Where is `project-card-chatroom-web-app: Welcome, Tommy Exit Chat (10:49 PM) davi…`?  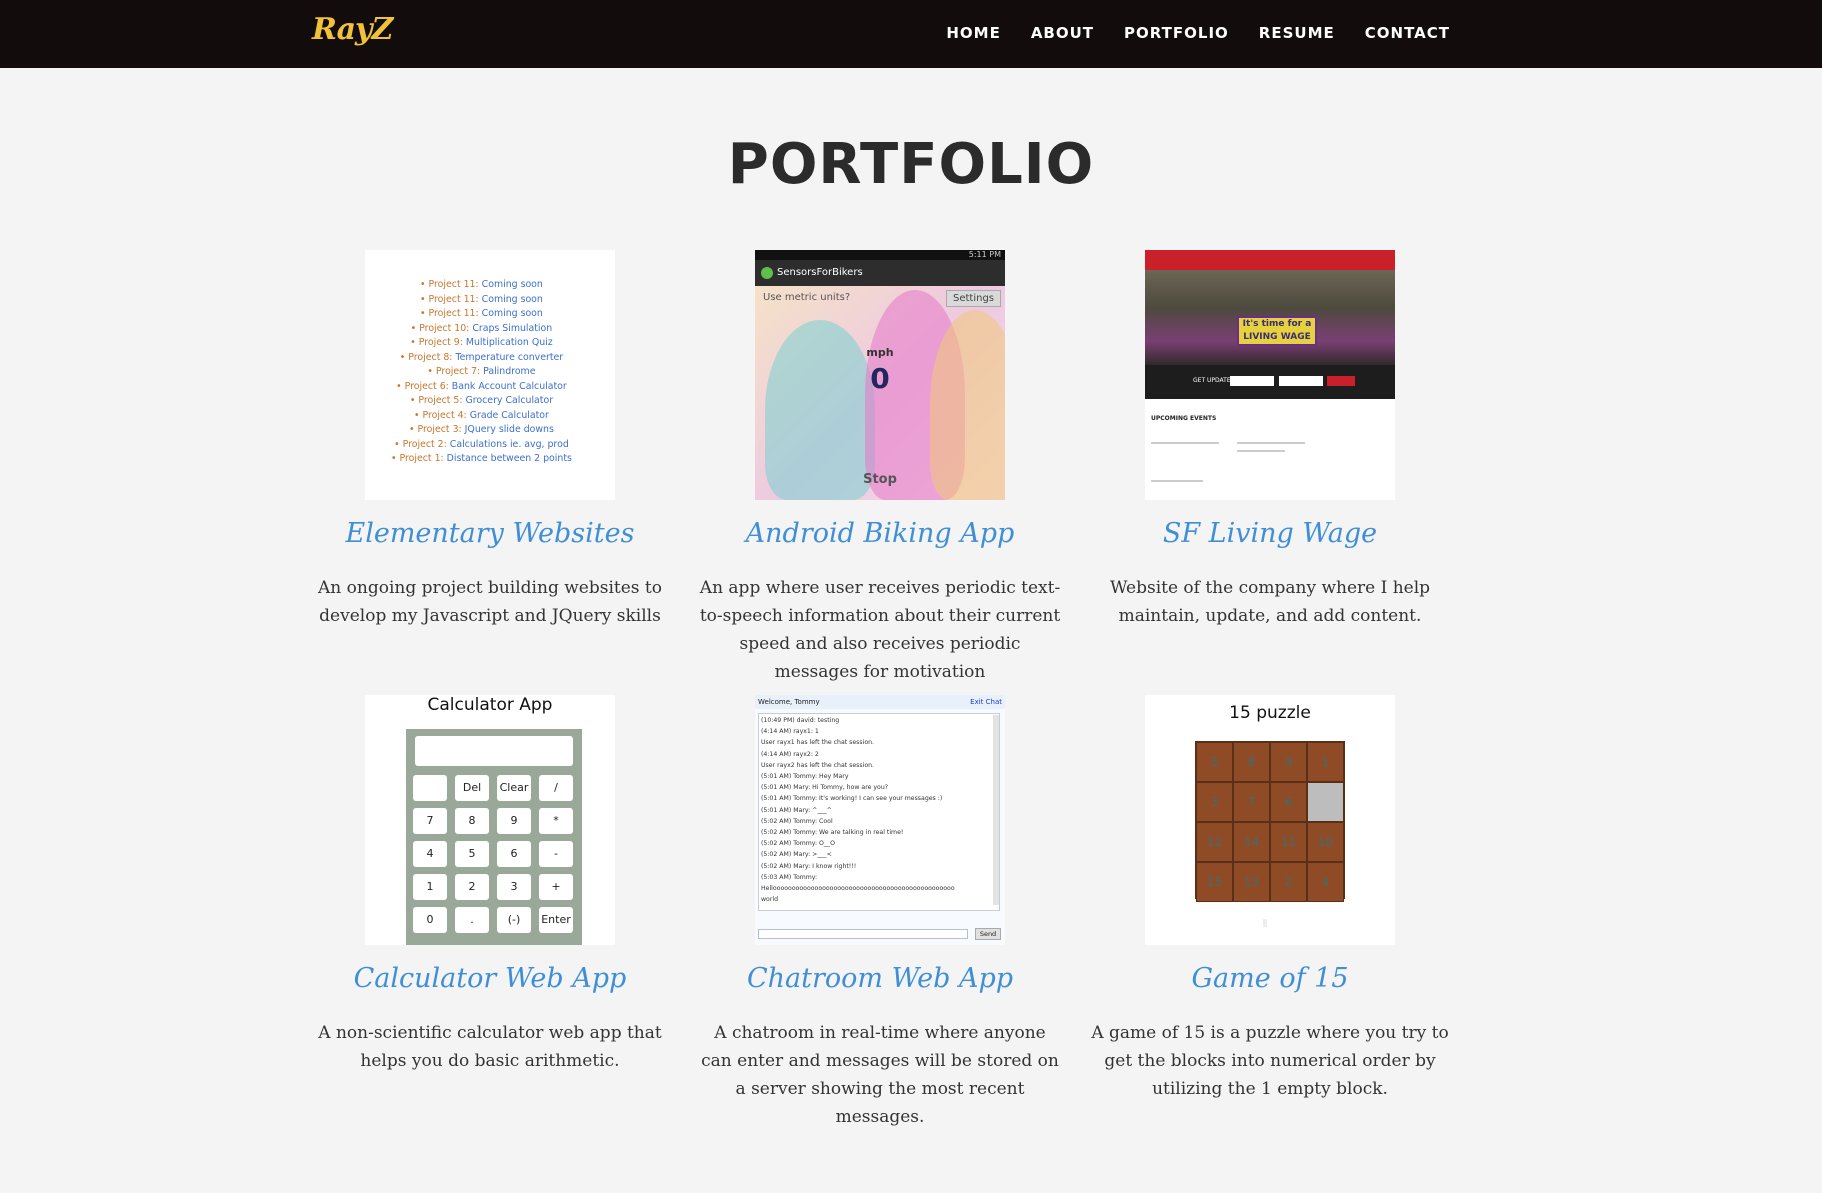 project-card-chatroom-web-app: Welcome, Tommy Exit Chat (10:49 PM) davi… is located at coordinates (880, 913).